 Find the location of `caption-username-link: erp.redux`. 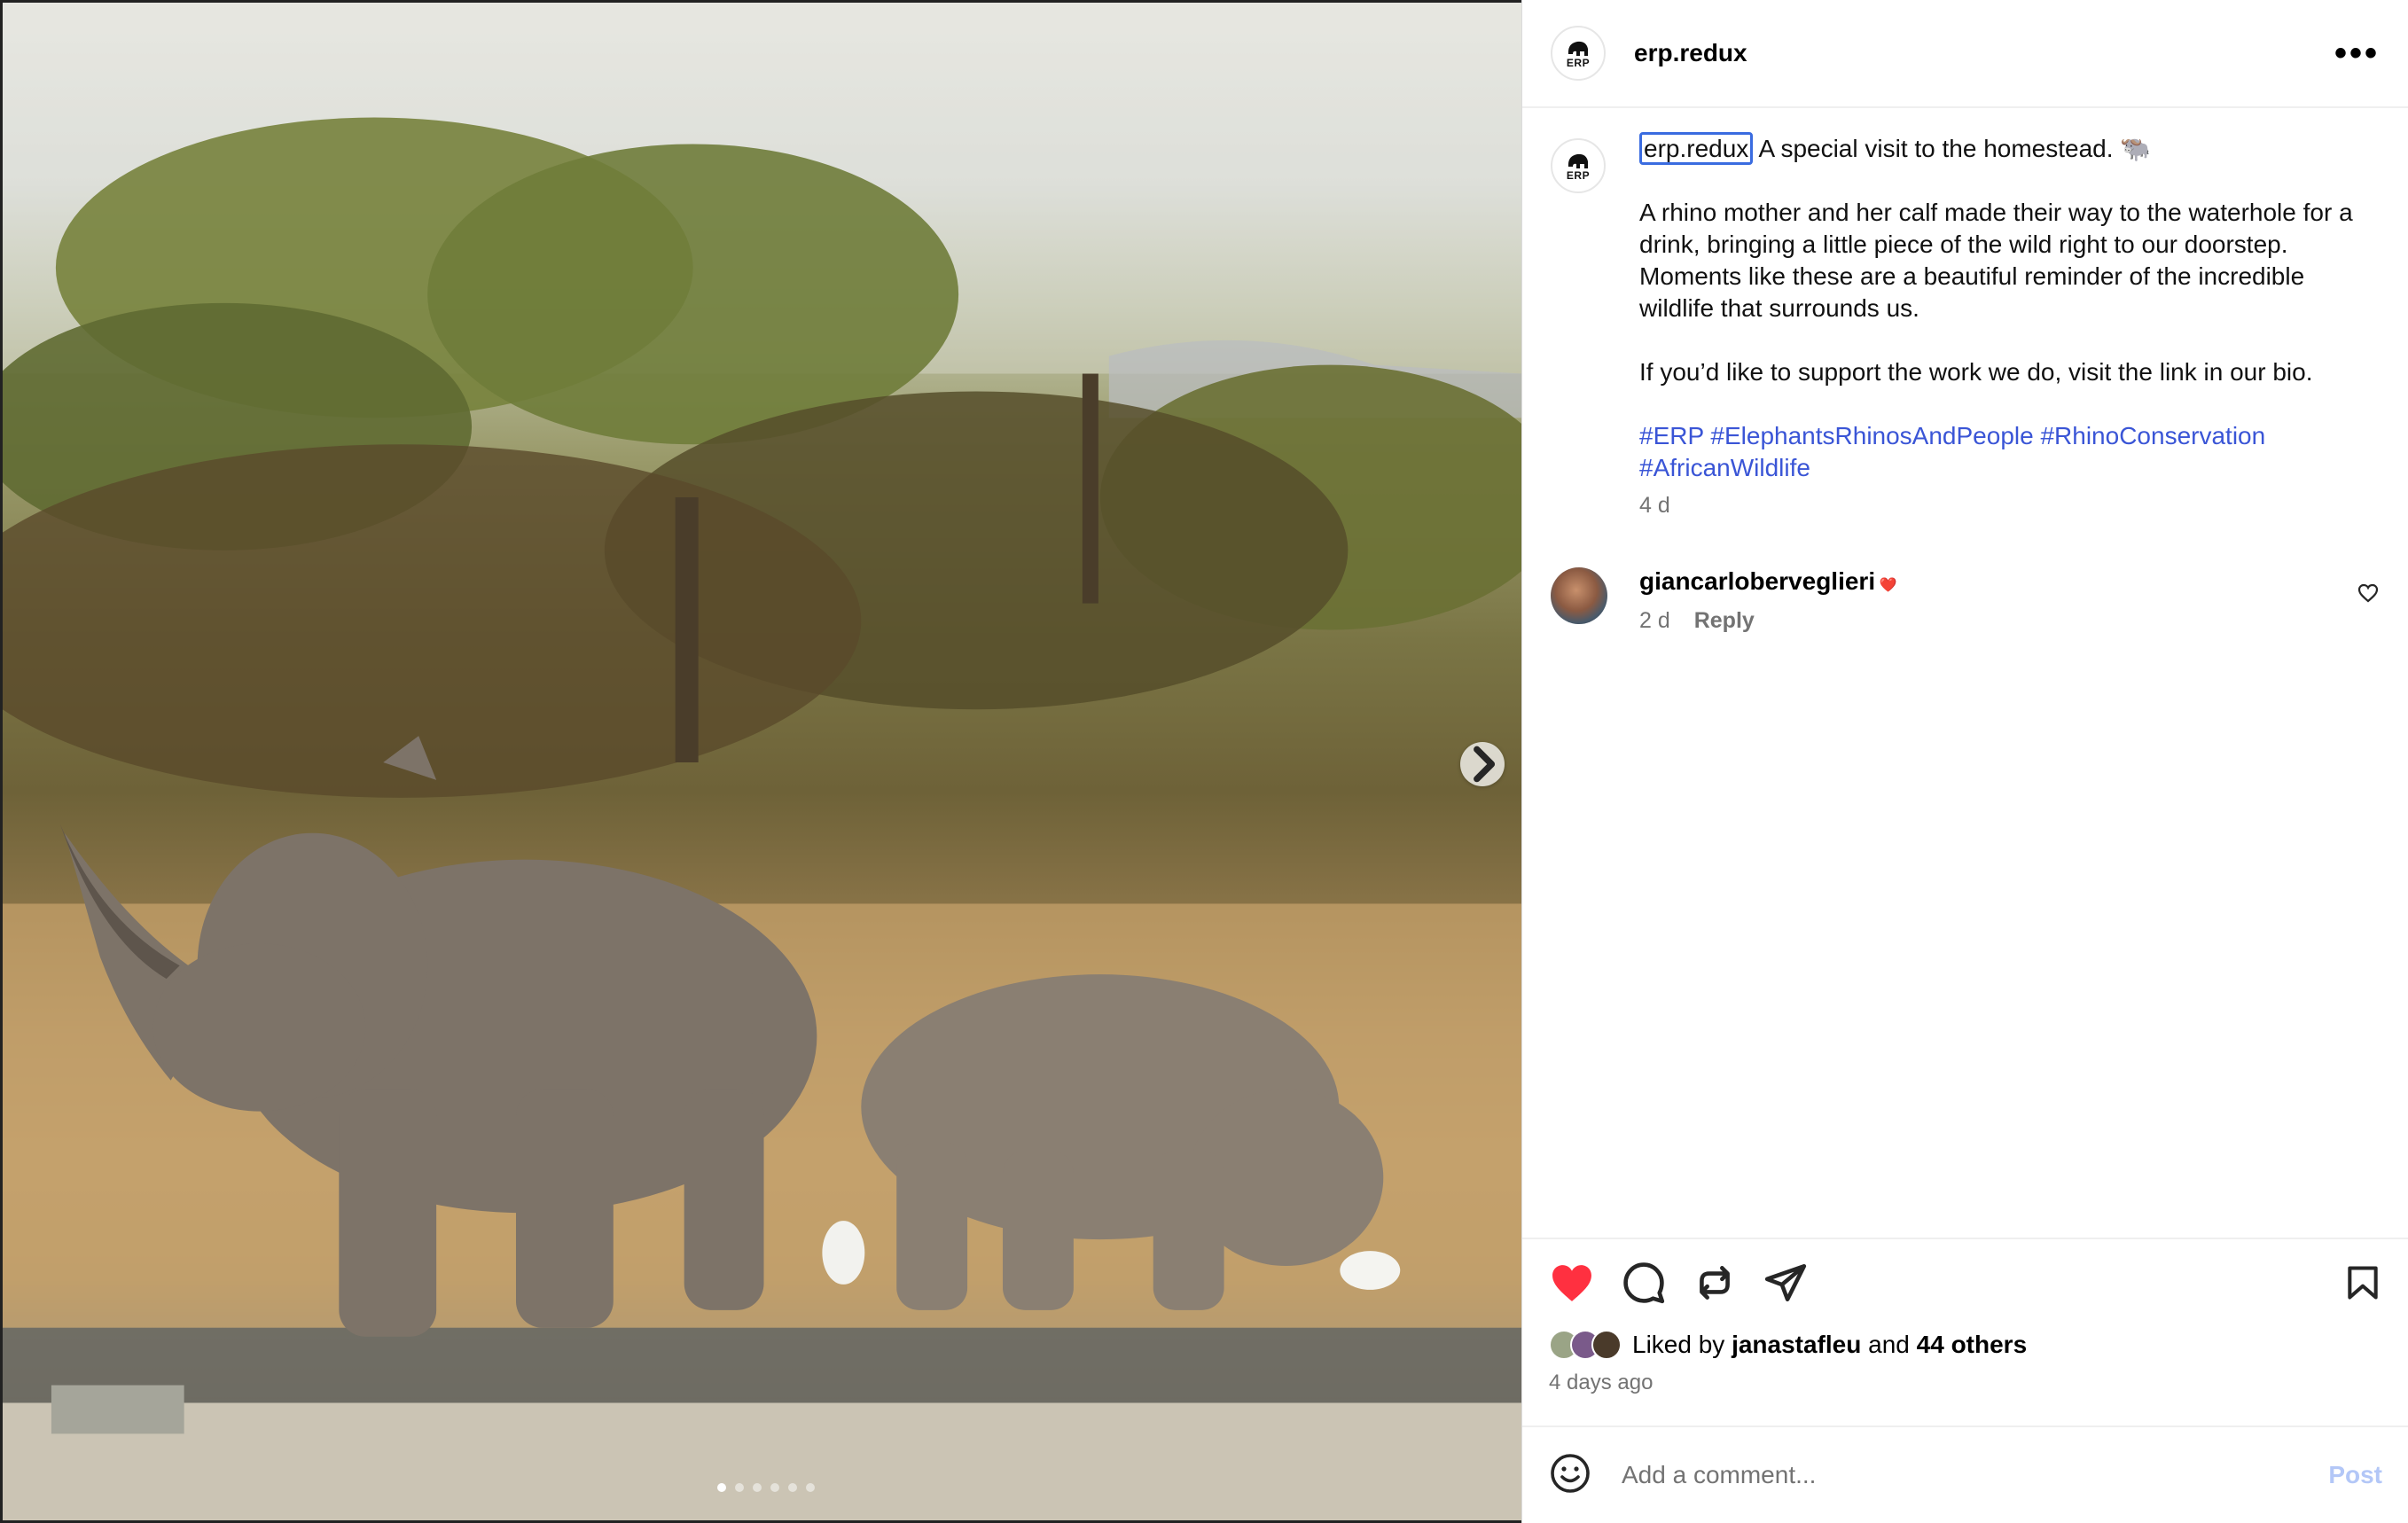

caption-username-link: erp.redux is located at coordinates (1696, 148).